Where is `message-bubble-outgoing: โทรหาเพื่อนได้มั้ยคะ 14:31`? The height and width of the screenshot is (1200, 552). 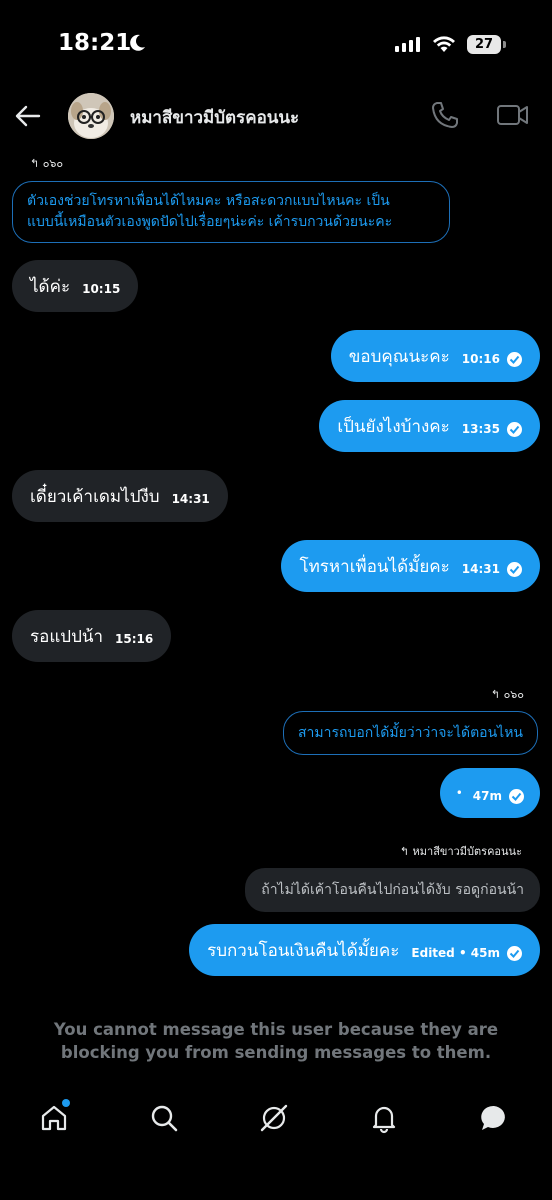
message-bubble-outgoing: โทรหาเพื่อนได้มั้ยคะ 14:31 is located at coordinates (410, 566).